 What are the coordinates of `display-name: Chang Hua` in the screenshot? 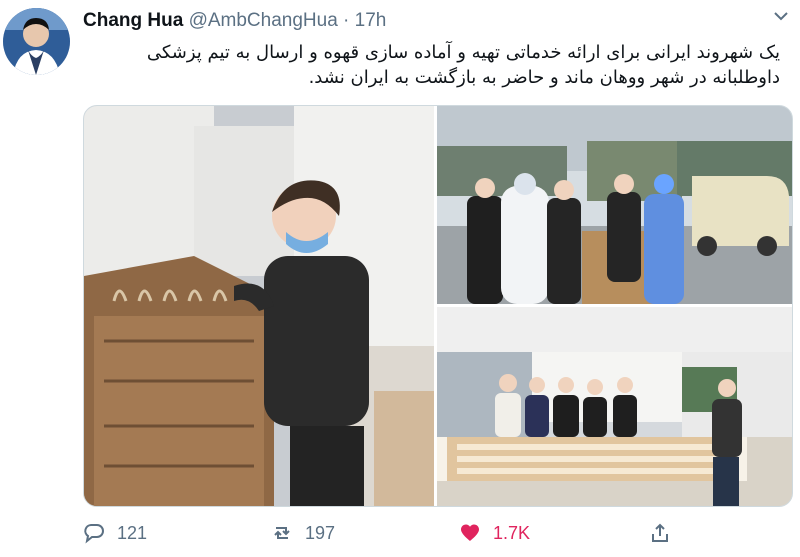 It's located at (133, 20).